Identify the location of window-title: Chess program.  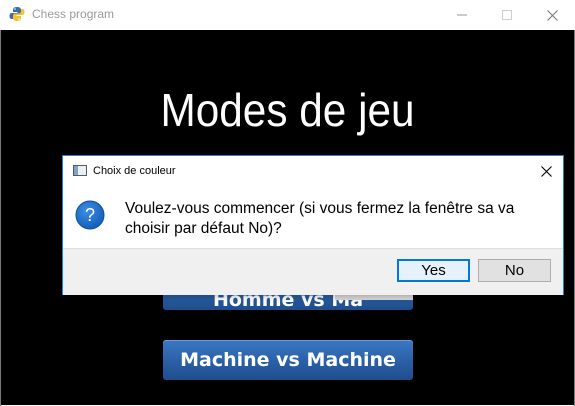
(73, 14).